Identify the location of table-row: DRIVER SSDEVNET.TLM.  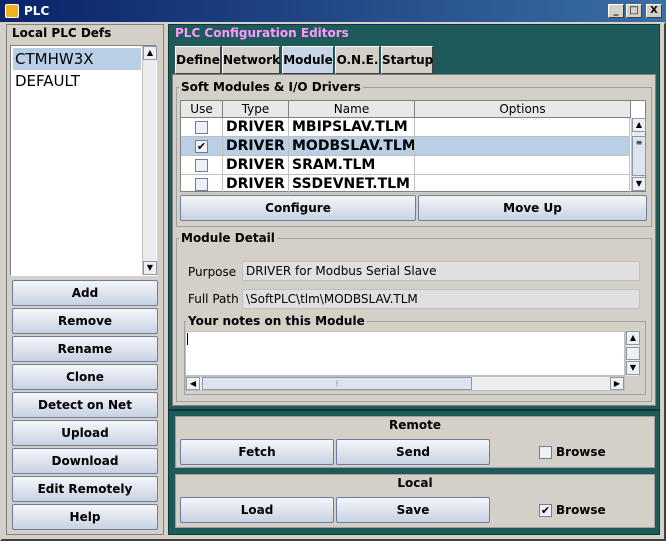
(405, 184).